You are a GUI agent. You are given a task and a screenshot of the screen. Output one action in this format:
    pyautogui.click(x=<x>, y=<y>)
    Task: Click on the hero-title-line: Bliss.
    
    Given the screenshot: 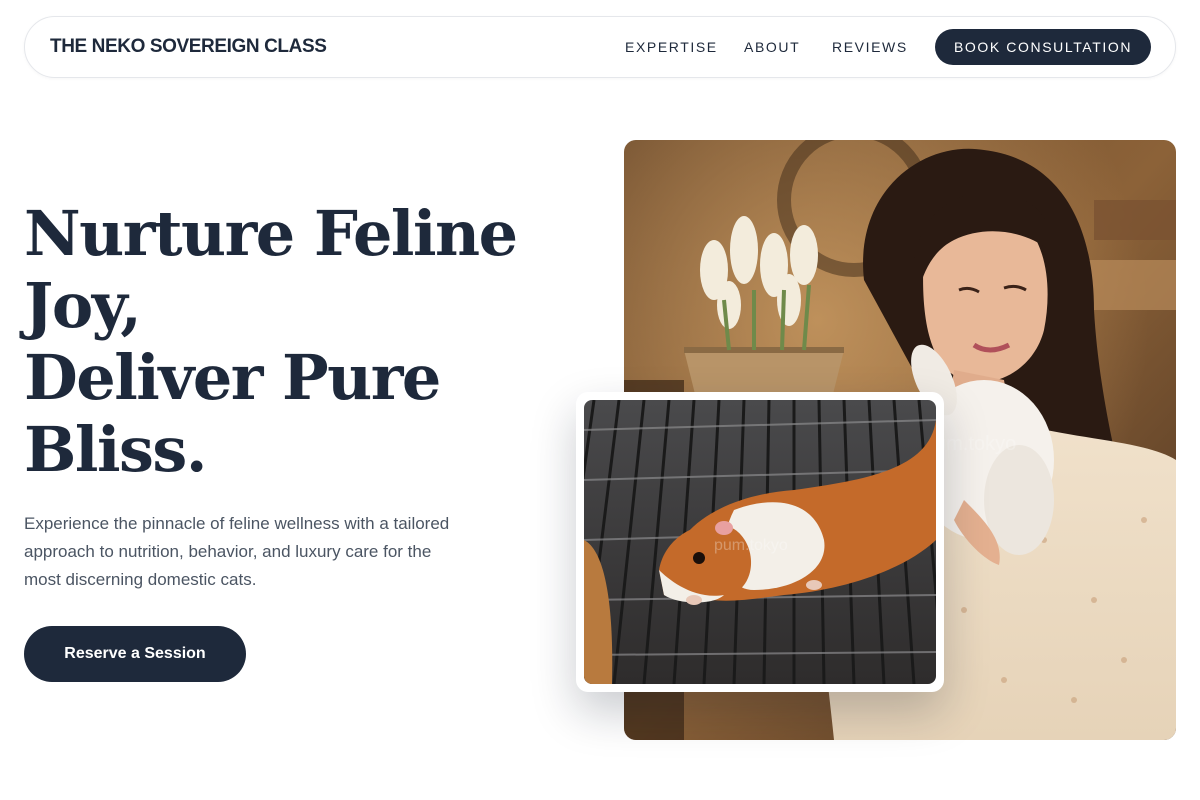 What is the action you would take?
    pyautogui.click(x=115, y=449)
    